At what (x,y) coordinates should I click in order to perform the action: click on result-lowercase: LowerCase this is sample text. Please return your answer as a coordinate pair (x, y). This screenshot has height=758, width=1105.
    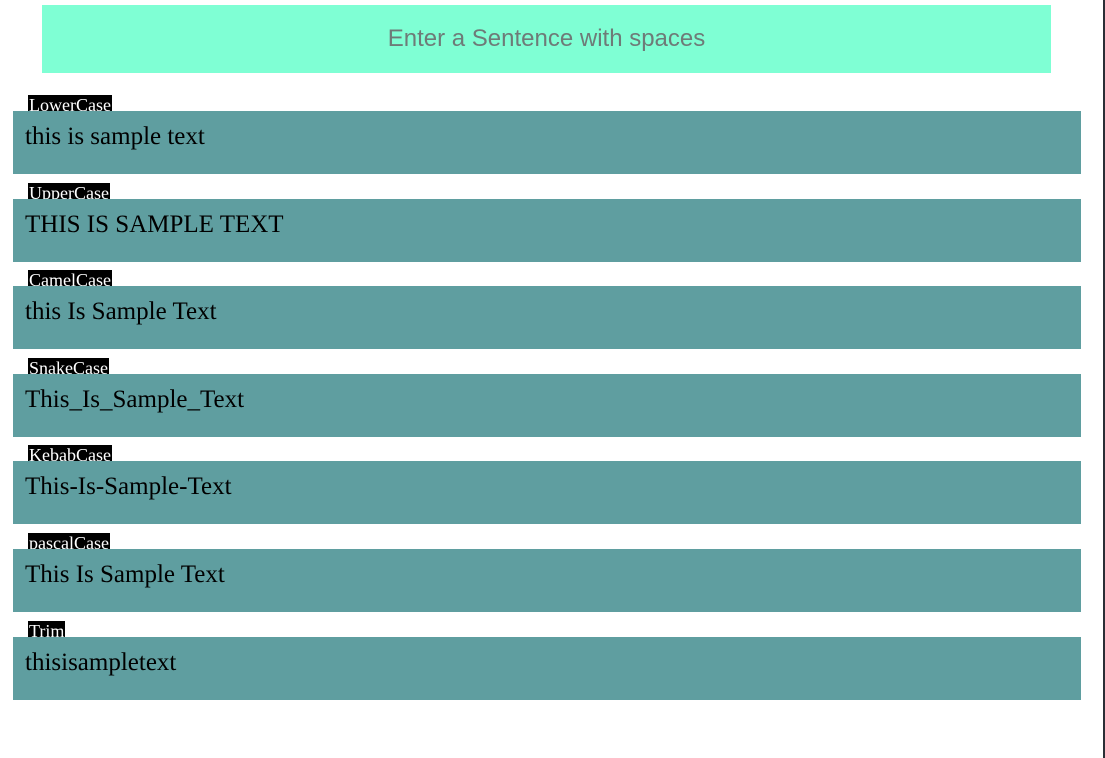
    Looking at the image, I should click on (547, 139).